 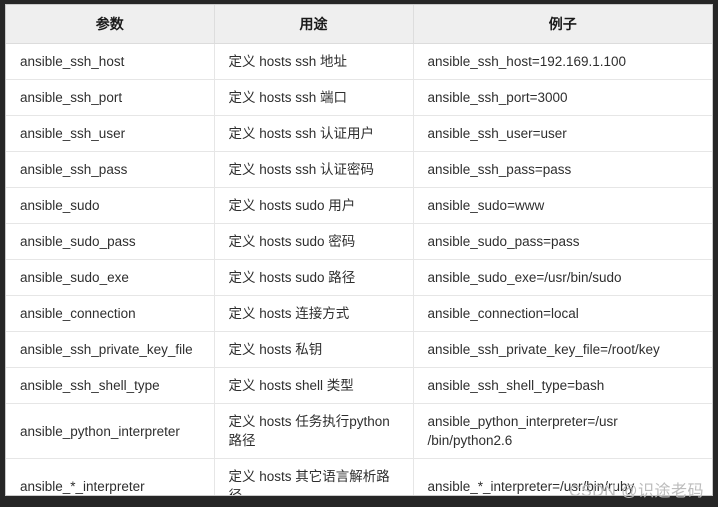 What do you see at coordinates (503, 241) in the screenshot?
I see `cell-text-line: ansible_sudo_pass=pass` at bounding box center [503, 241].